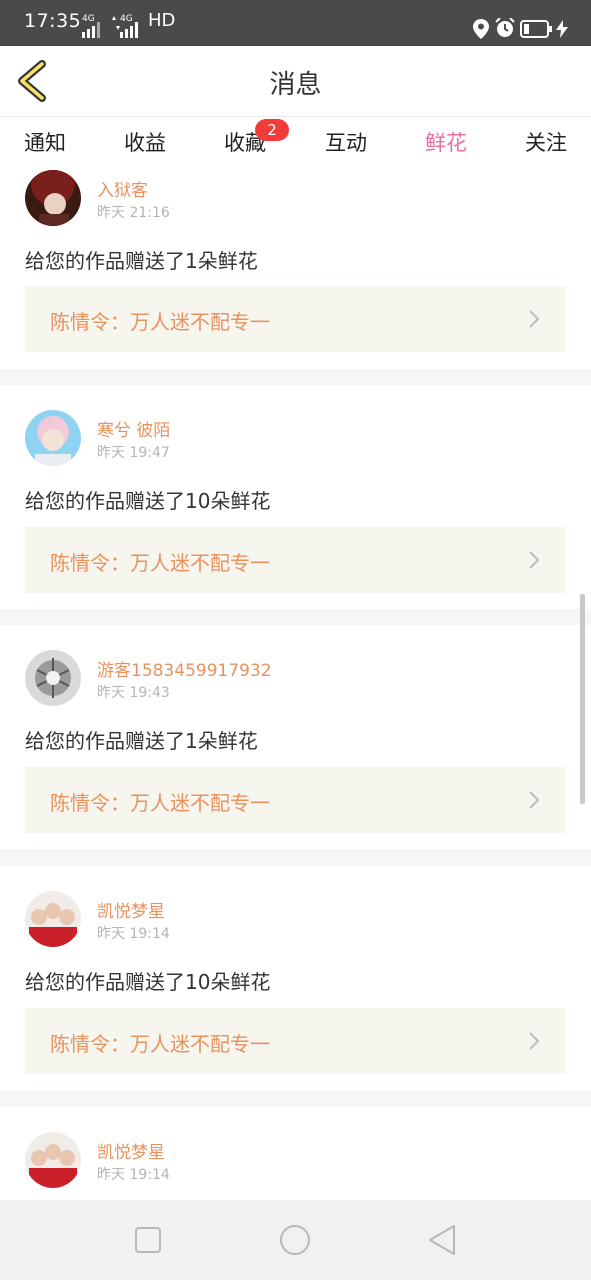 This screenshot has height=1280, width=591. I want to click on status-time: 17:35, so click(53, 21).